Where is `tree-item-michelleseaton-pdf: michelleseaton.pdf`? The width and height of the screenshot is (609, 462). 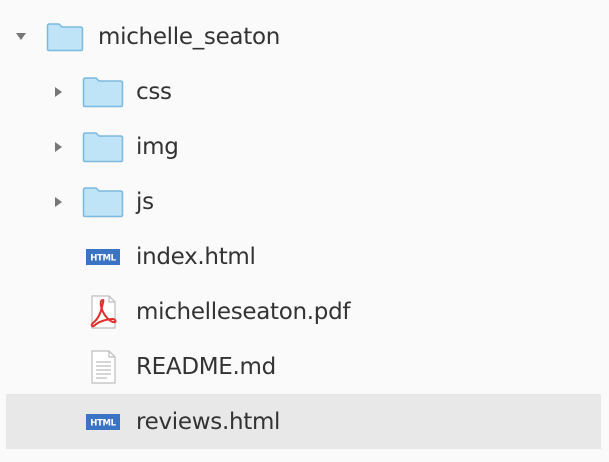
tree-item-michelleseaton-pdf: michelleseaton.pdf is located at coordinates (304, 311).